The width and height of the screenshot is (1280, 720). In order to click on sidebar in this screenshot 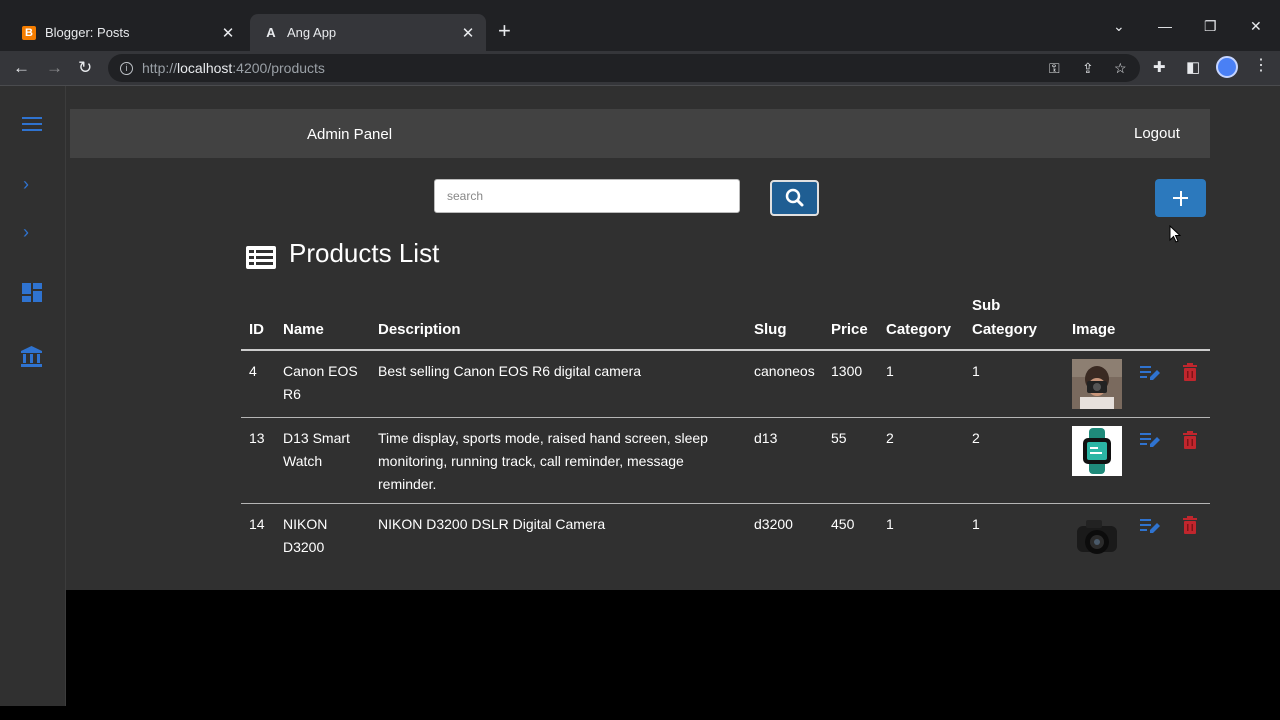, I will do `click(33, 396)`.